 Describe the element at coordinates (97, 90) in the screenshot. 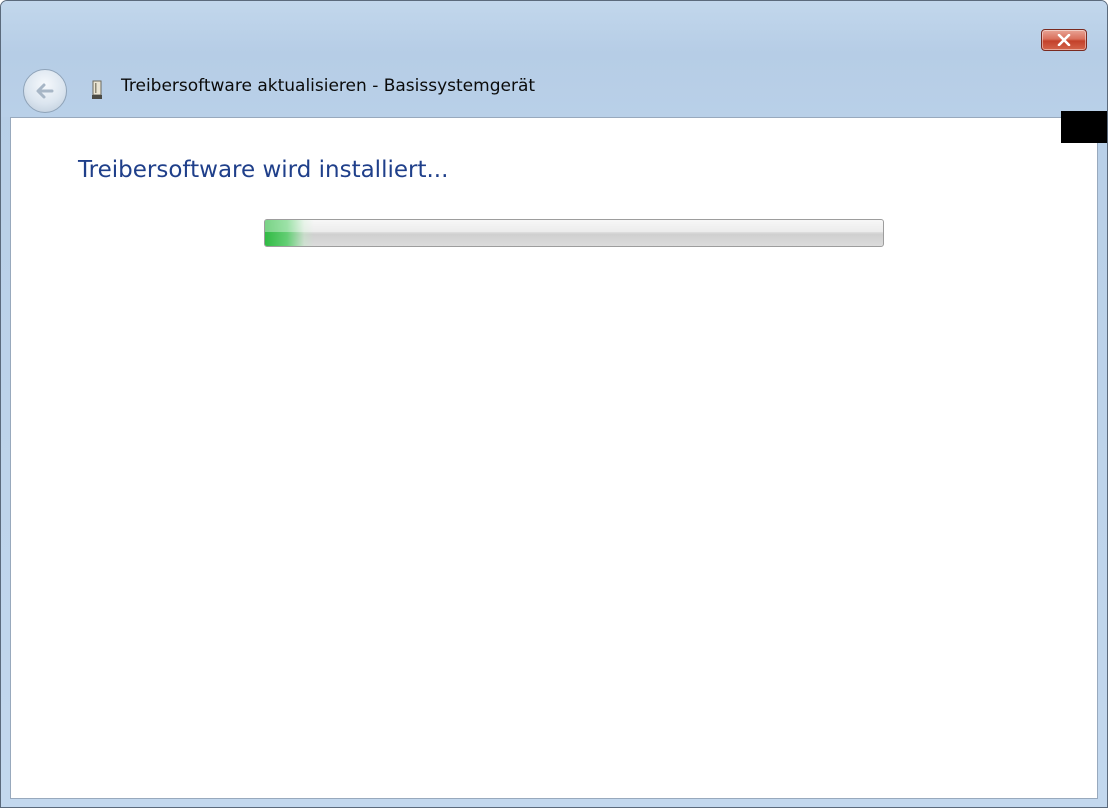

I see `device-icon` at that location.